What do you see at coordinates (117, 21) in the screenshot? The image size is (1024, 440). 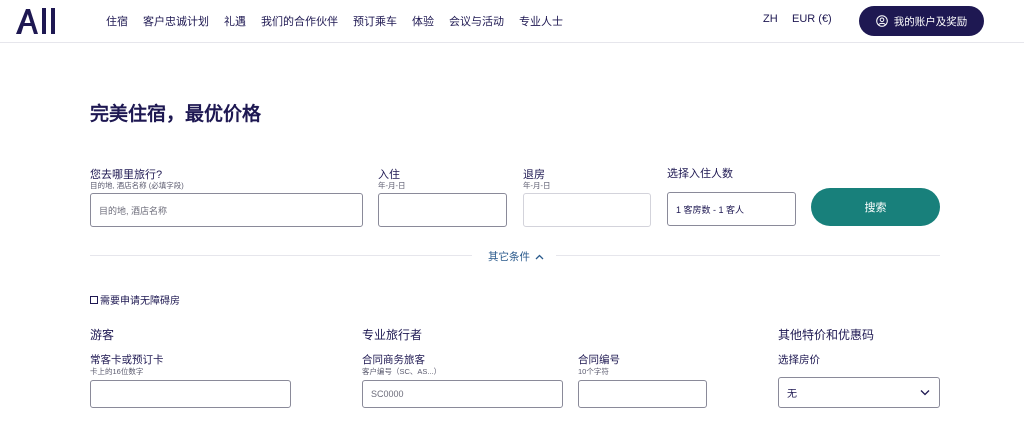 I see `nav-item-stays: 住宿` at bounding box center [117, 21].